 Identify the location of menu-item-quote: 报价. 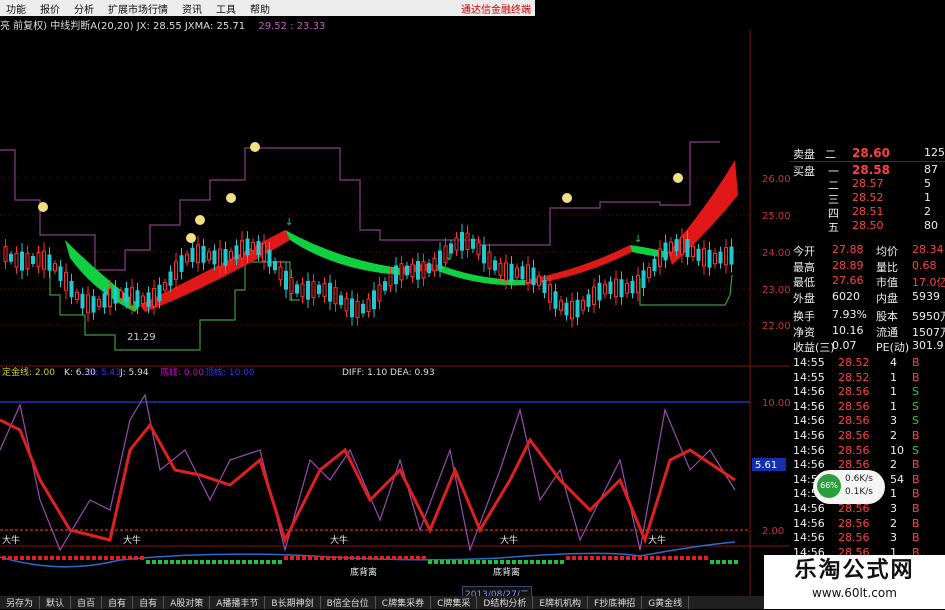
(51, 8).